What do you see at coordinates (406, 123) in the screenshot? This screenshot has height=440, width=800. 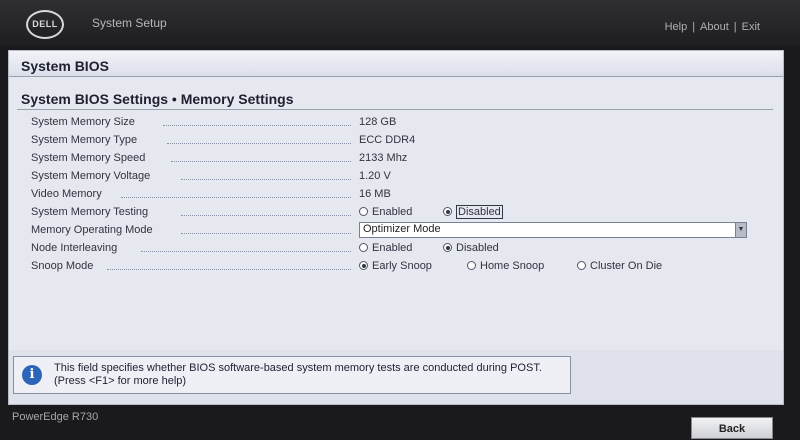 I see `setting-row-memory-size: System Memory Size 128 GB` at bounding box center [406, 123].